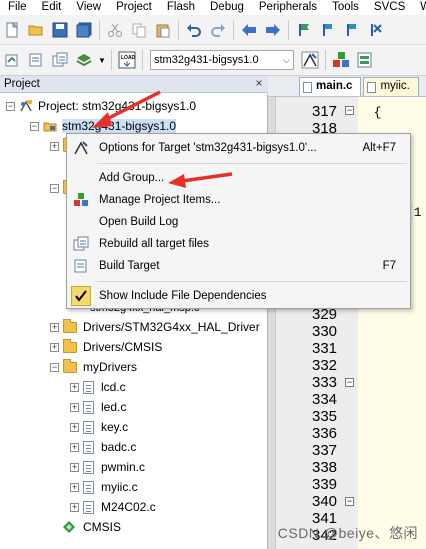  Describe the element at coordinates (370, 112) in the screenshot. I see `code-line: {` at that location.